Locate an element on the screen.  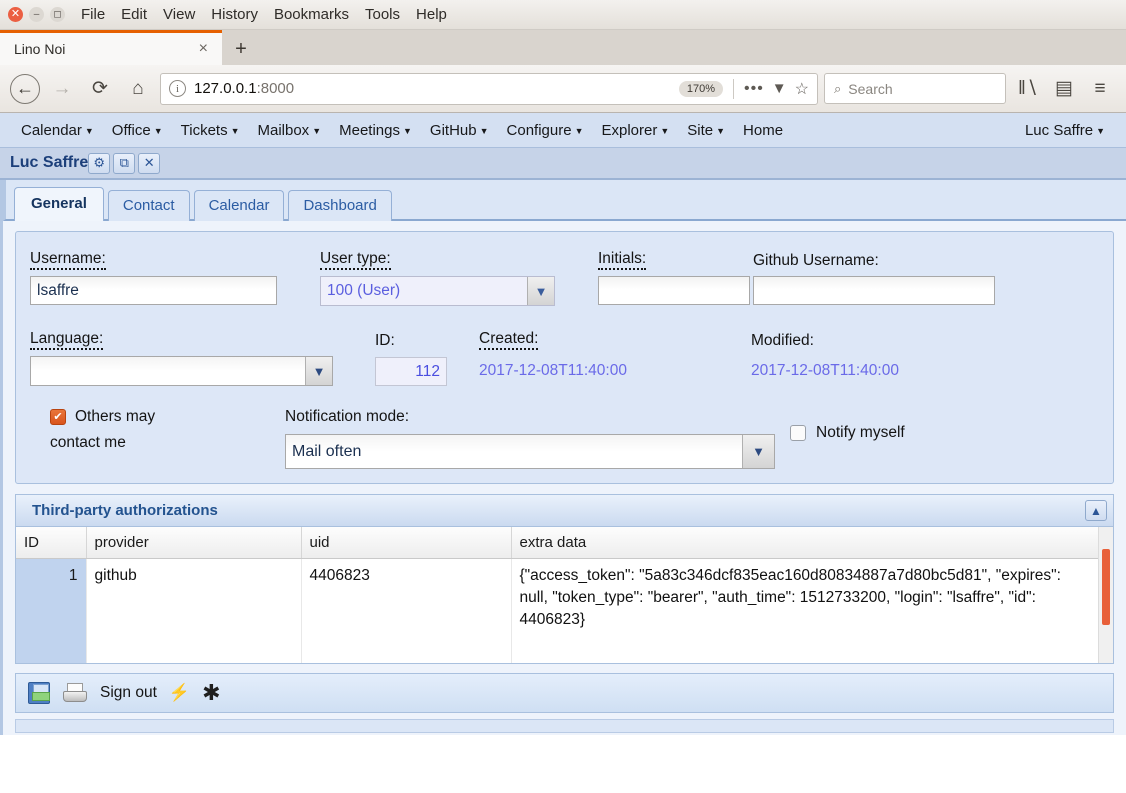
username-input: lsaffre is located at coordinates (153, 290).